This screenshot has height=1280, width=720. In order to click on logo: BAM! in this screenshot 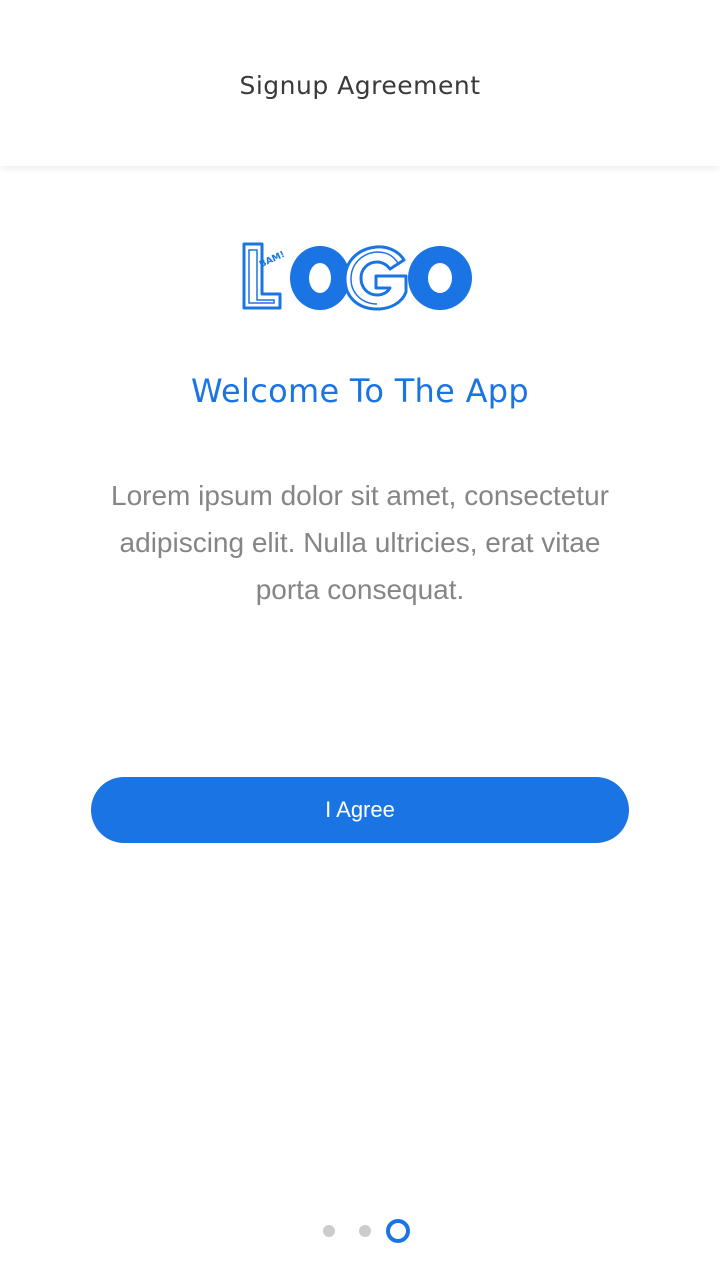, I will do `click(360, 277)`.